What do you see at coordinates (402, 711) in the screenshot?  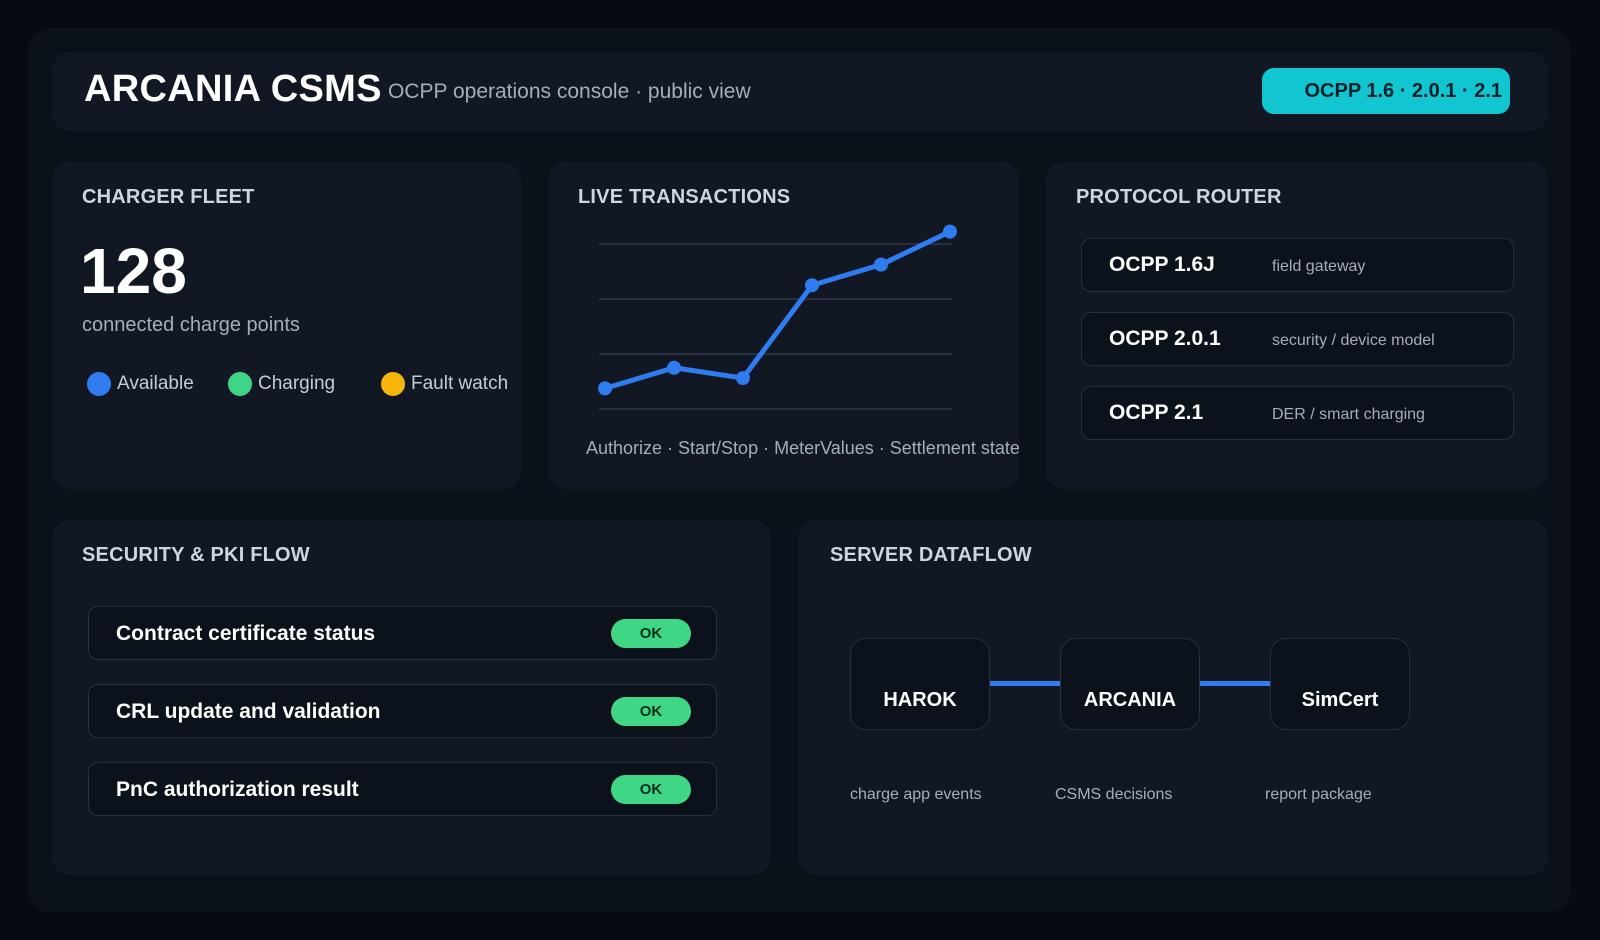 I see `security-row-crl-update: CRL update and validation OK` at bounding box center [402, 711].